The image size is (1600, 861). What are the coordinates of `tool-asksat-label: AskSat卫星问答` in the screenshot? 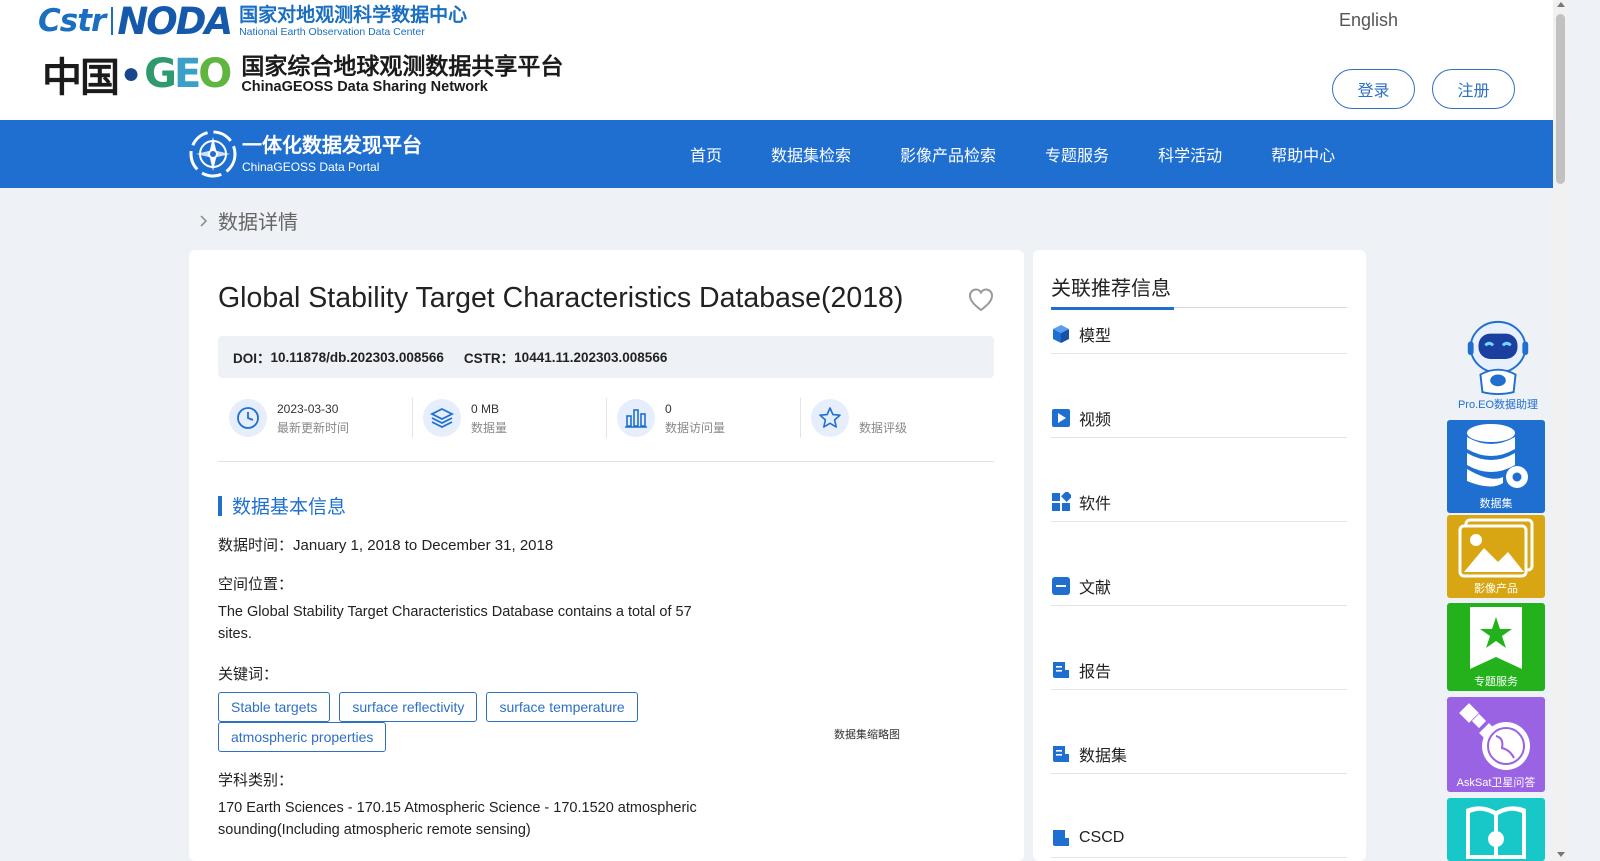 It's located at (1496, 783).